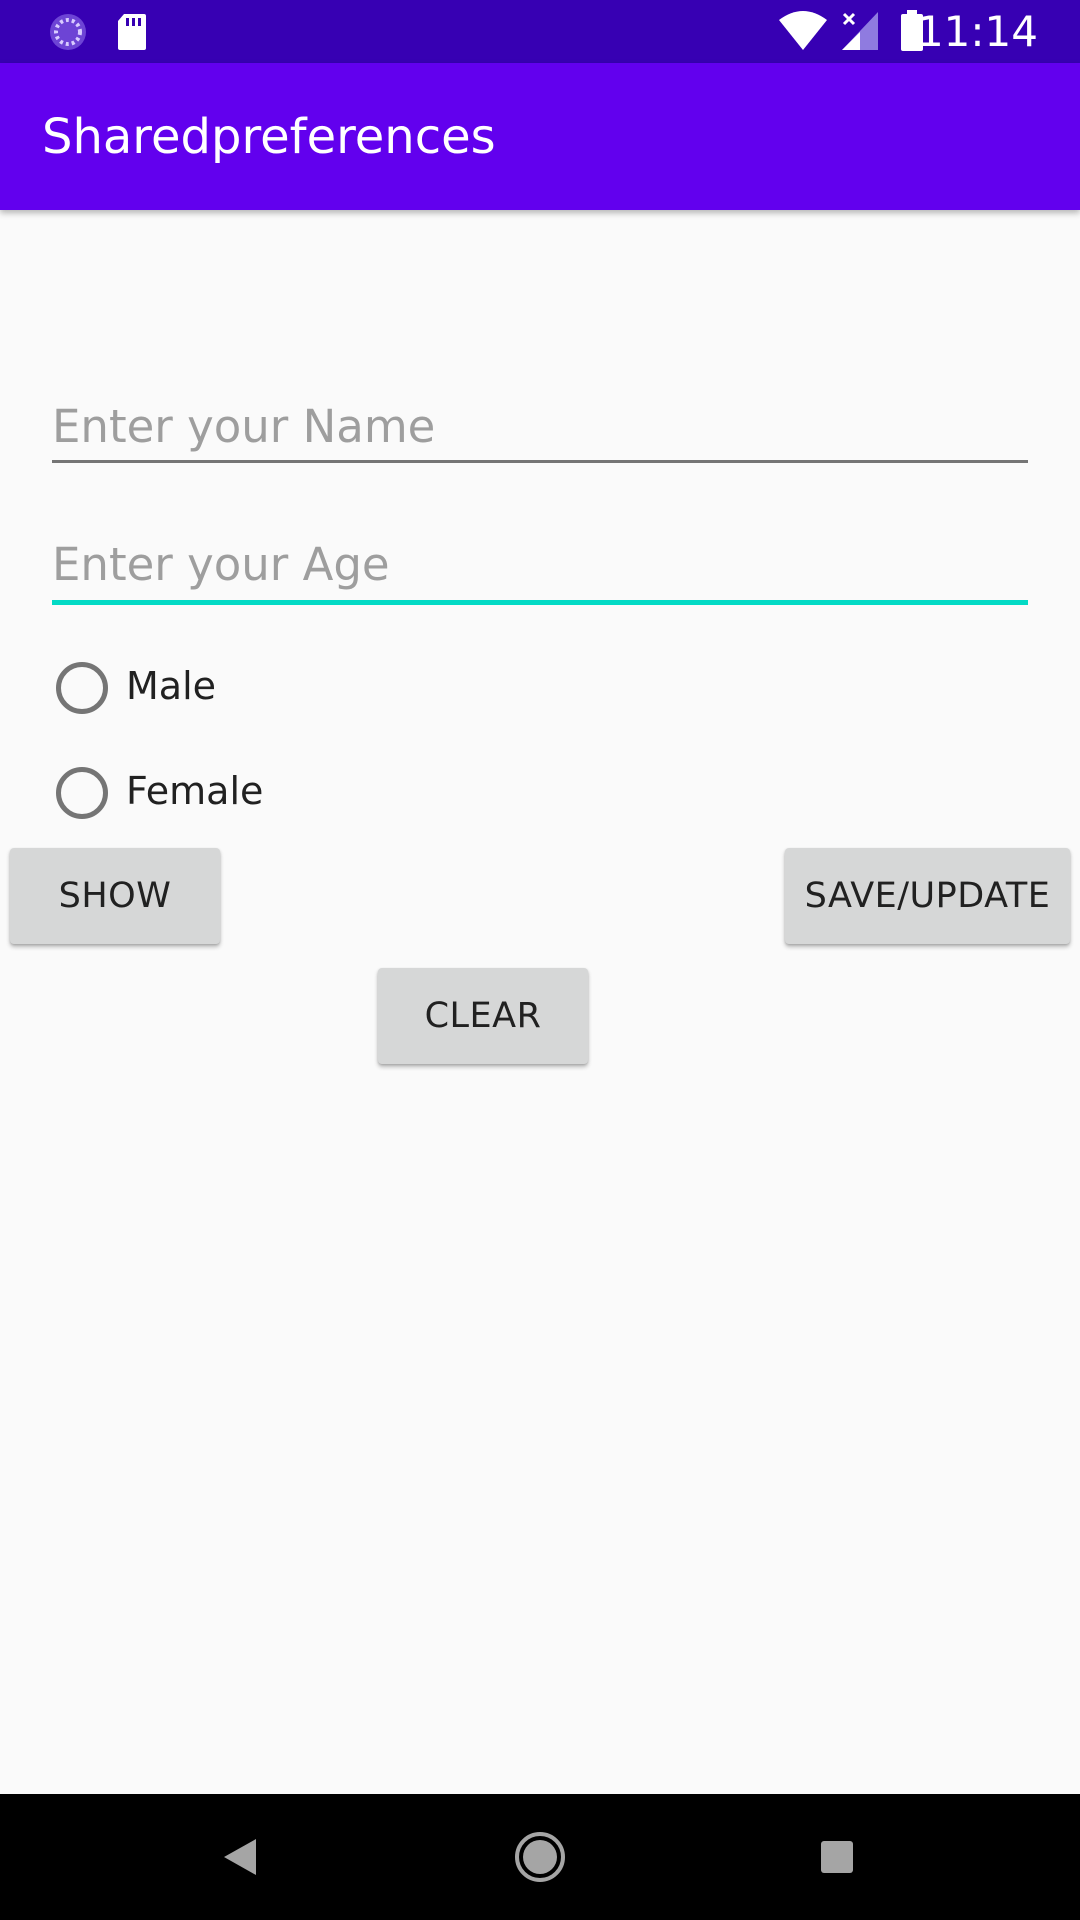 This screenshot has height=1920, width=1080. I want to click on show-button: SHOW, so click(115, 896).